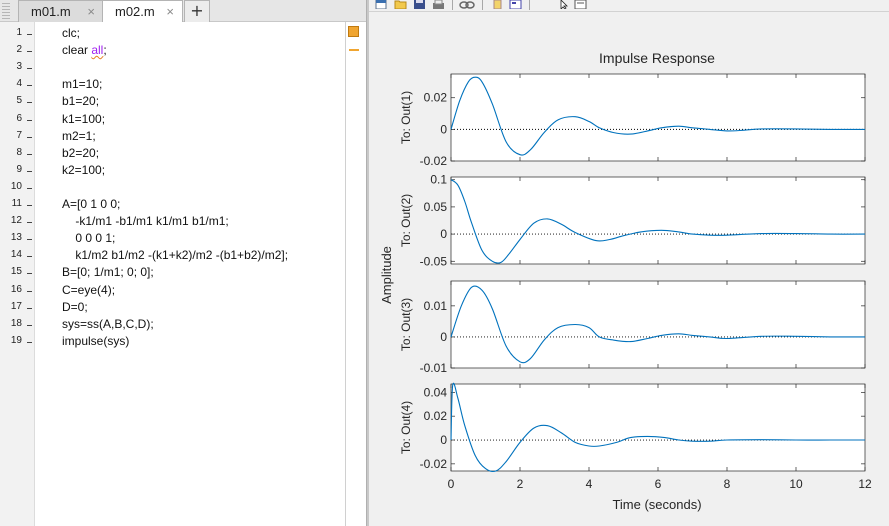 Image resolution: width=889 pixels, height=526 pixels. I want to click on code-analyzer-strip, so click(355, 274).